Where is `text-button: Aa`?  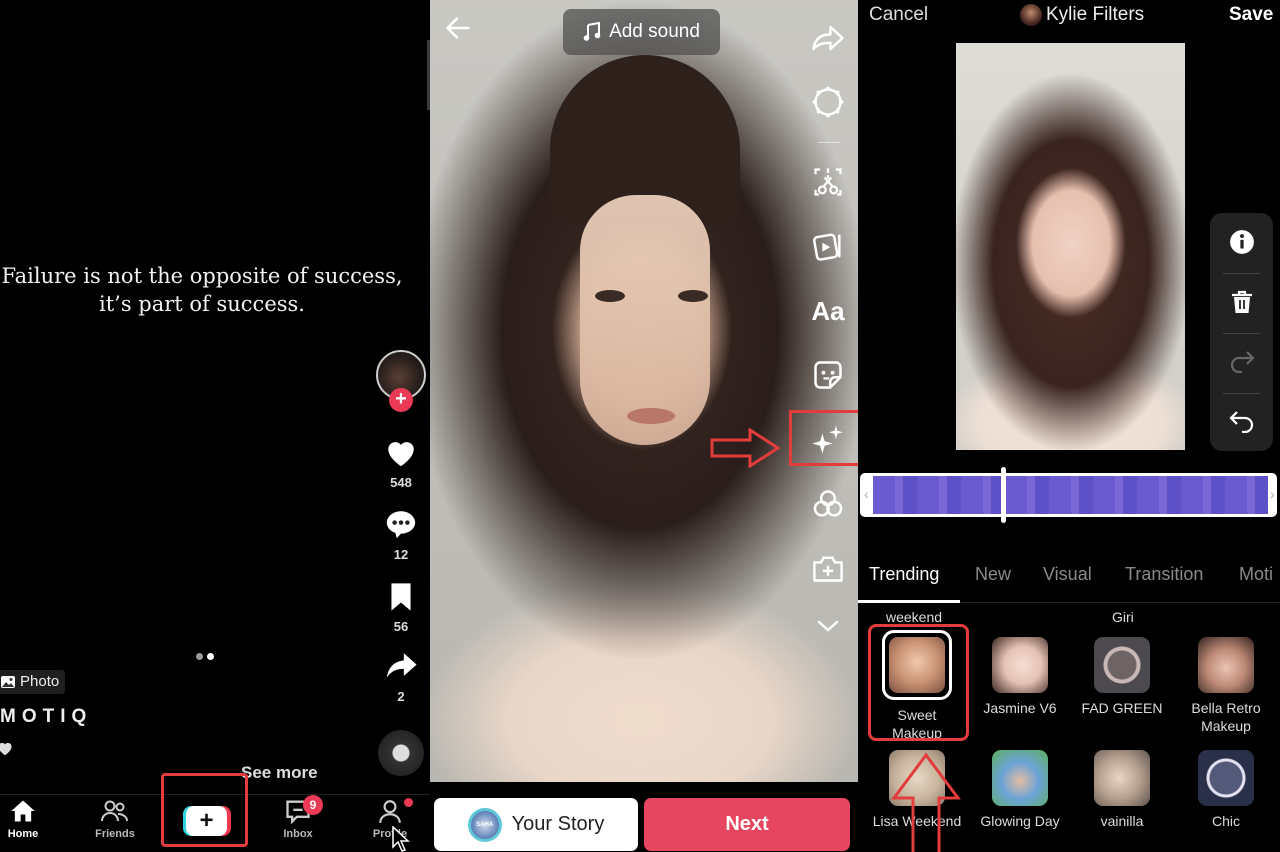 text-button: Aa is located at coordinates (828, 311).